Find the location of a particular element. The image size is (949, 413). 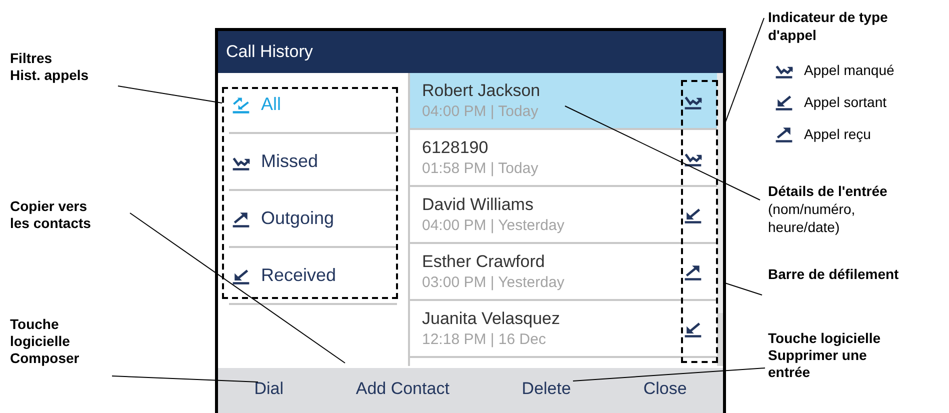

softkey-button: Add Contact is located at coordinates (403, 389).